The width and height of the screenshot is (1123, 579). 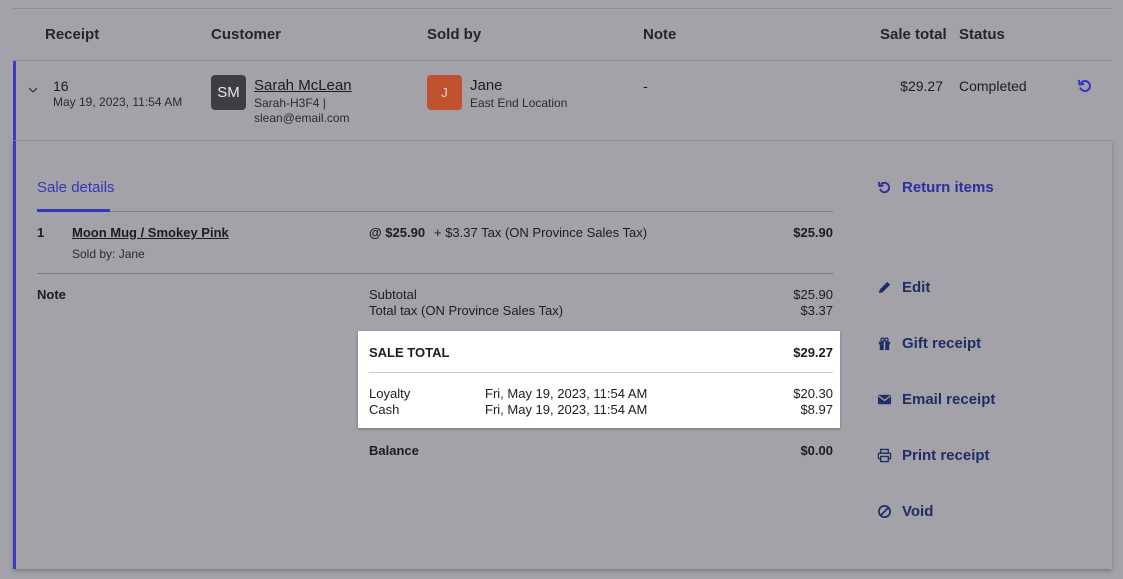 What do you see at coordinates (884, 511) in the screenshot?
I see `ban-icon` at bounding box center [884, 511].